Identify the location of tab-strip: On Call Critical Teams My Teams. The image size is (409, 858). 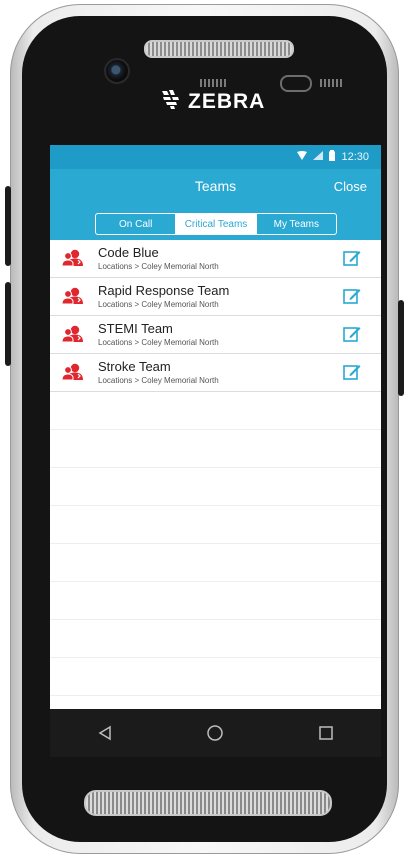
(215, 223).